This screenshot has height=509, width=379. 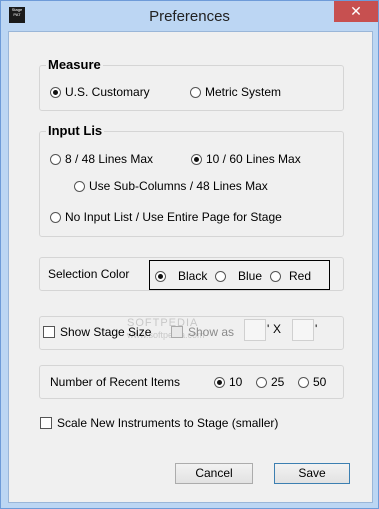 What do you see at coordinates (278, 382) in the screenshot?
I see `radio-label: 25` at bounding box center [278, 382].